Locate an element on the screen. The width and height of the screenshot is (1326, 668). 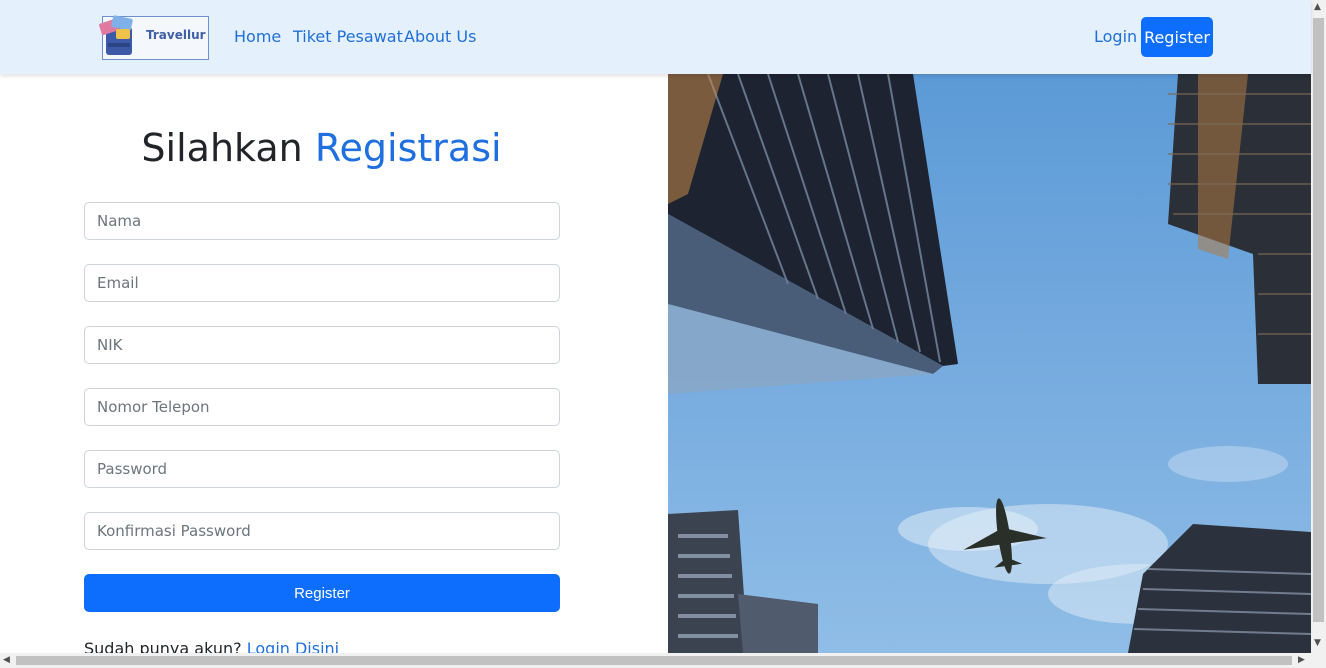
vertical-scrollbar: ▲ ▼ is located at coordinates (1318, 326).